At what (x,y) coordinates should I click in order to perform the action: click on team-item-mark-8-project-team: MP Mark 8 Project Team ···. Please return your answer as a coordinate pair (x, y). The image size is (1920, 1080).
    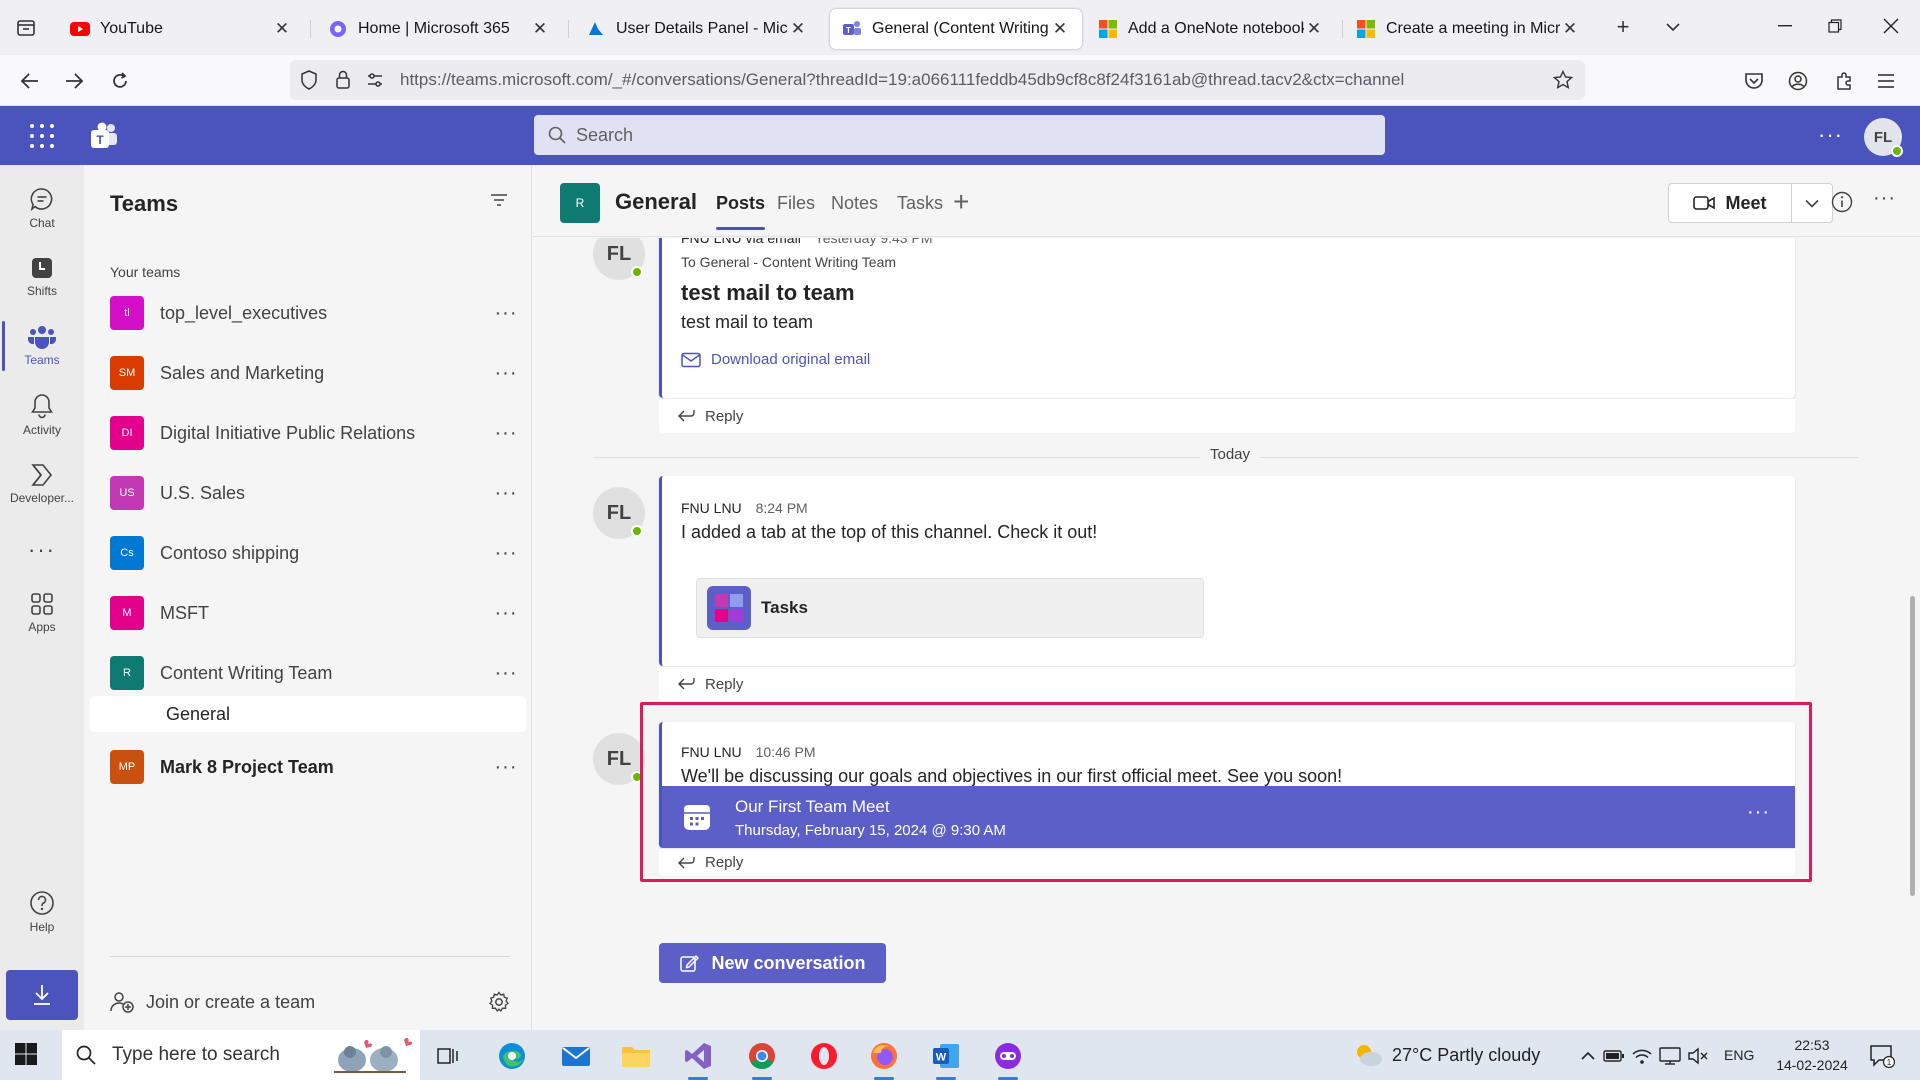
    Looking at the image, I should click on (308, 767).